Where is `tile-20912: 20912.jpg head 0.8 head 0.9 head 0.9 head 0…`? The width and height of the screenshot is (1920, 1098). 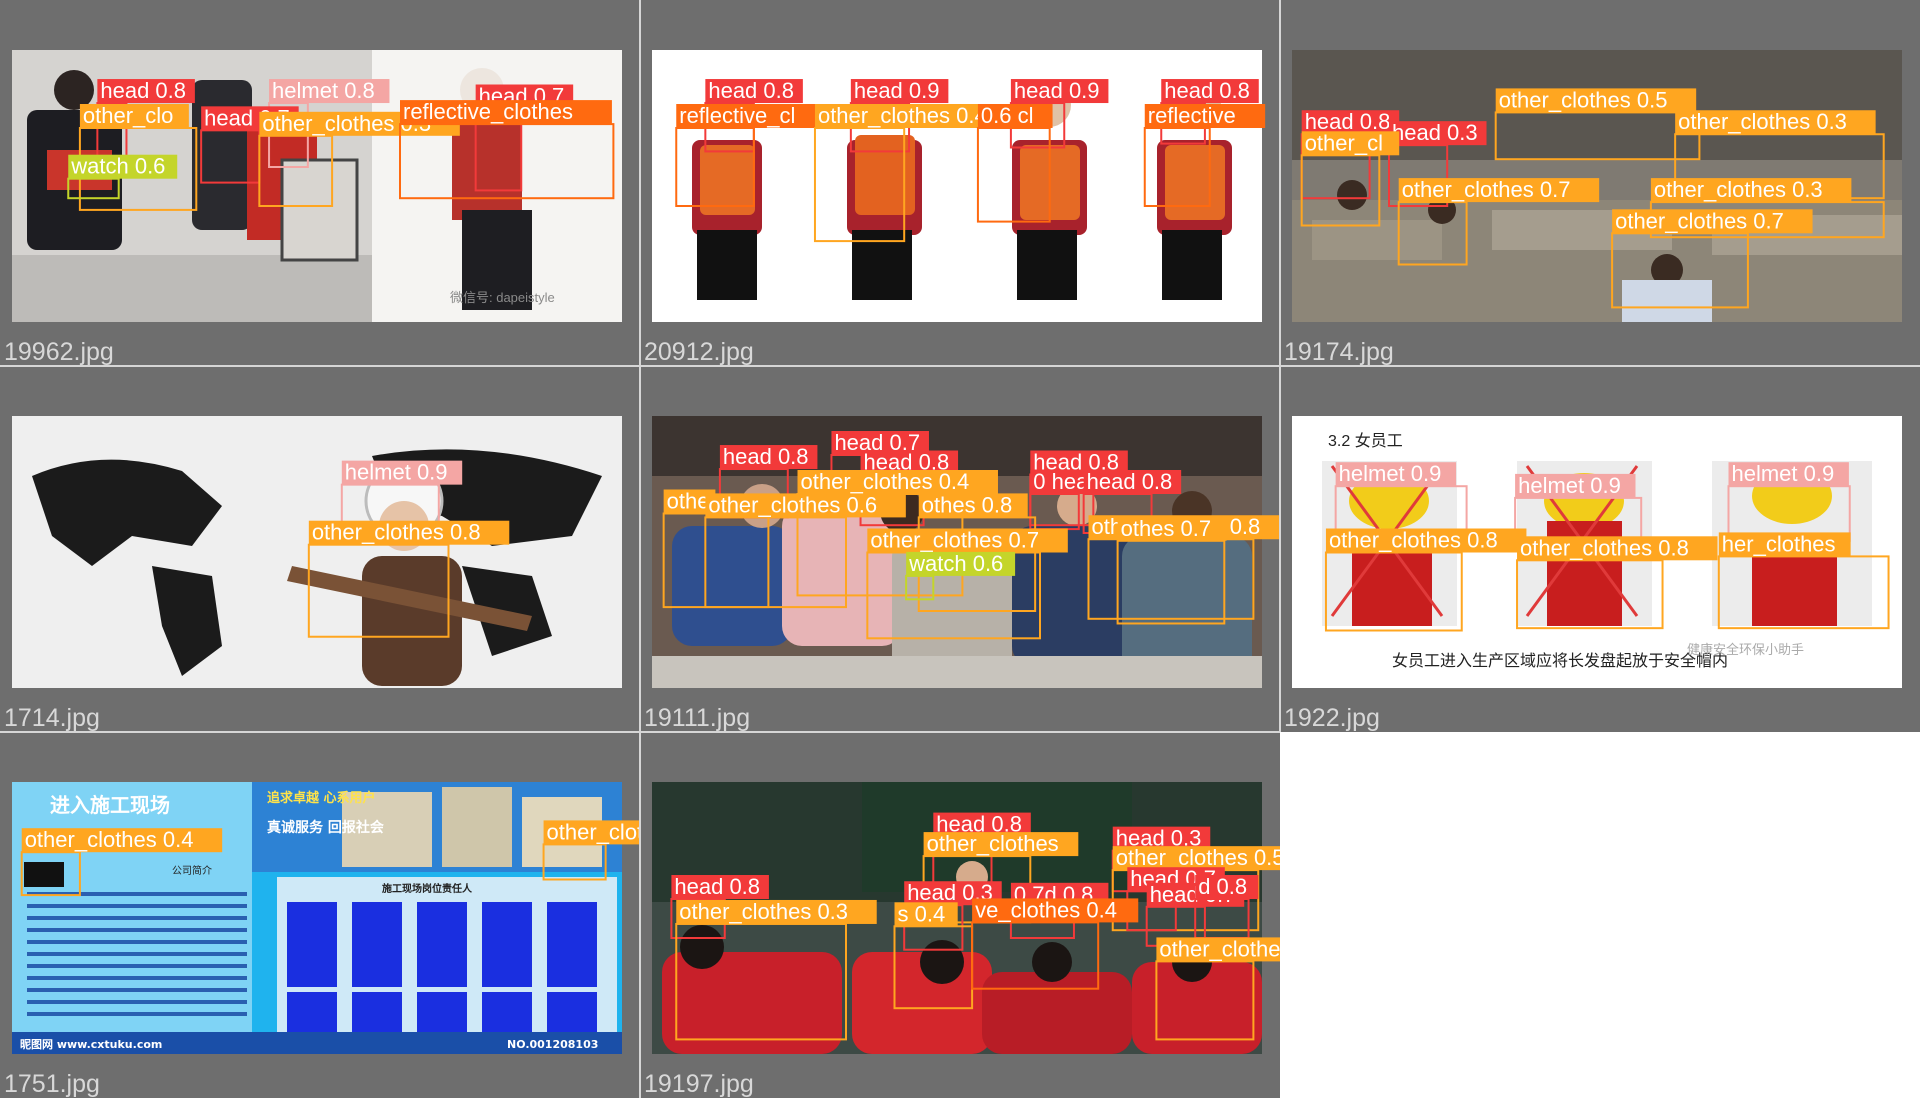
tile-20912: 20912.jpg head 0.8 head 0.9 head 0.9 head 0… is located at coordinates (960, 183).